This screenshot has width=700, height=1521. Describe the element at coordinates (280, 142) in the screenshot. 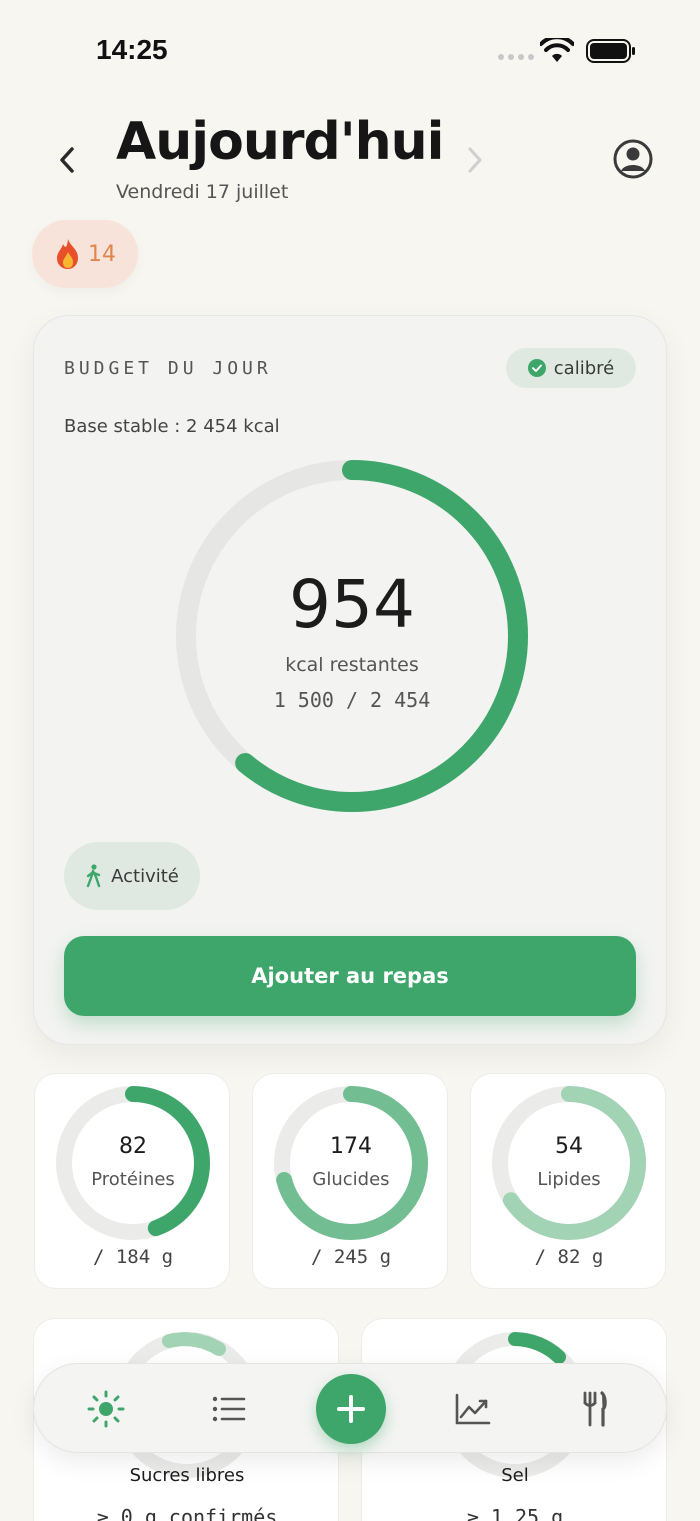

I see `page-title: Aujourd'hui` at that location.